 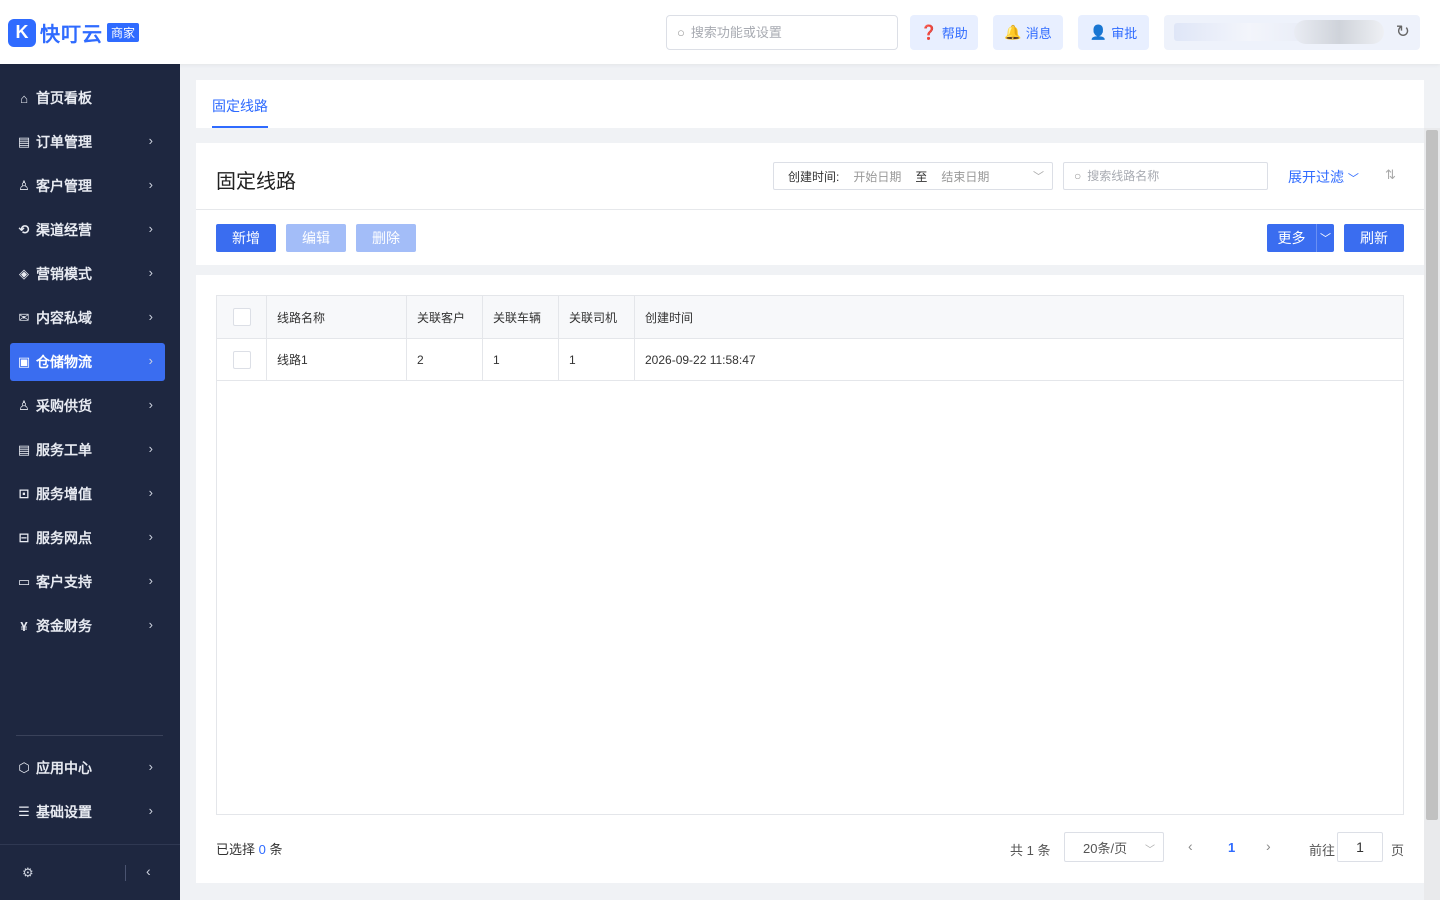 I want to click on home-icon: ⌂, so click(x=24, y=98).